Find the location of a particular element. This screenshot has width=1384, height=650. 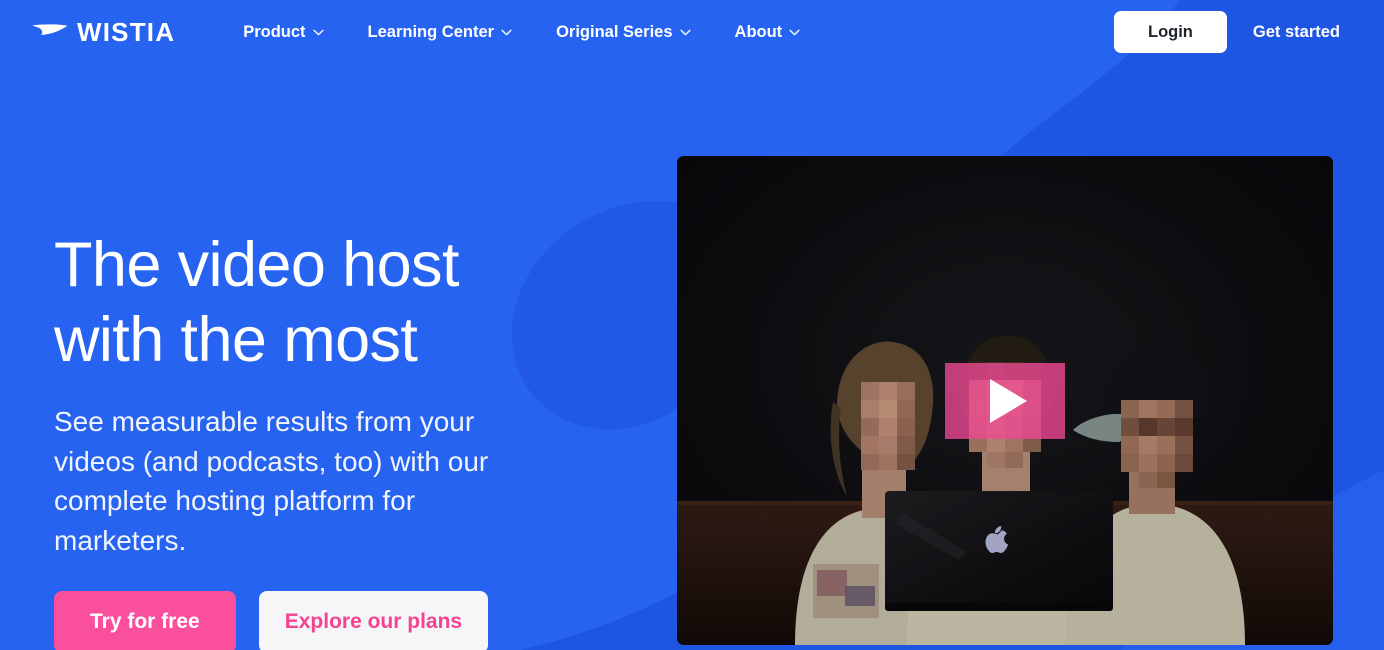

nav-item-learning-center: Learning Center is located at coordinates (440, 32).